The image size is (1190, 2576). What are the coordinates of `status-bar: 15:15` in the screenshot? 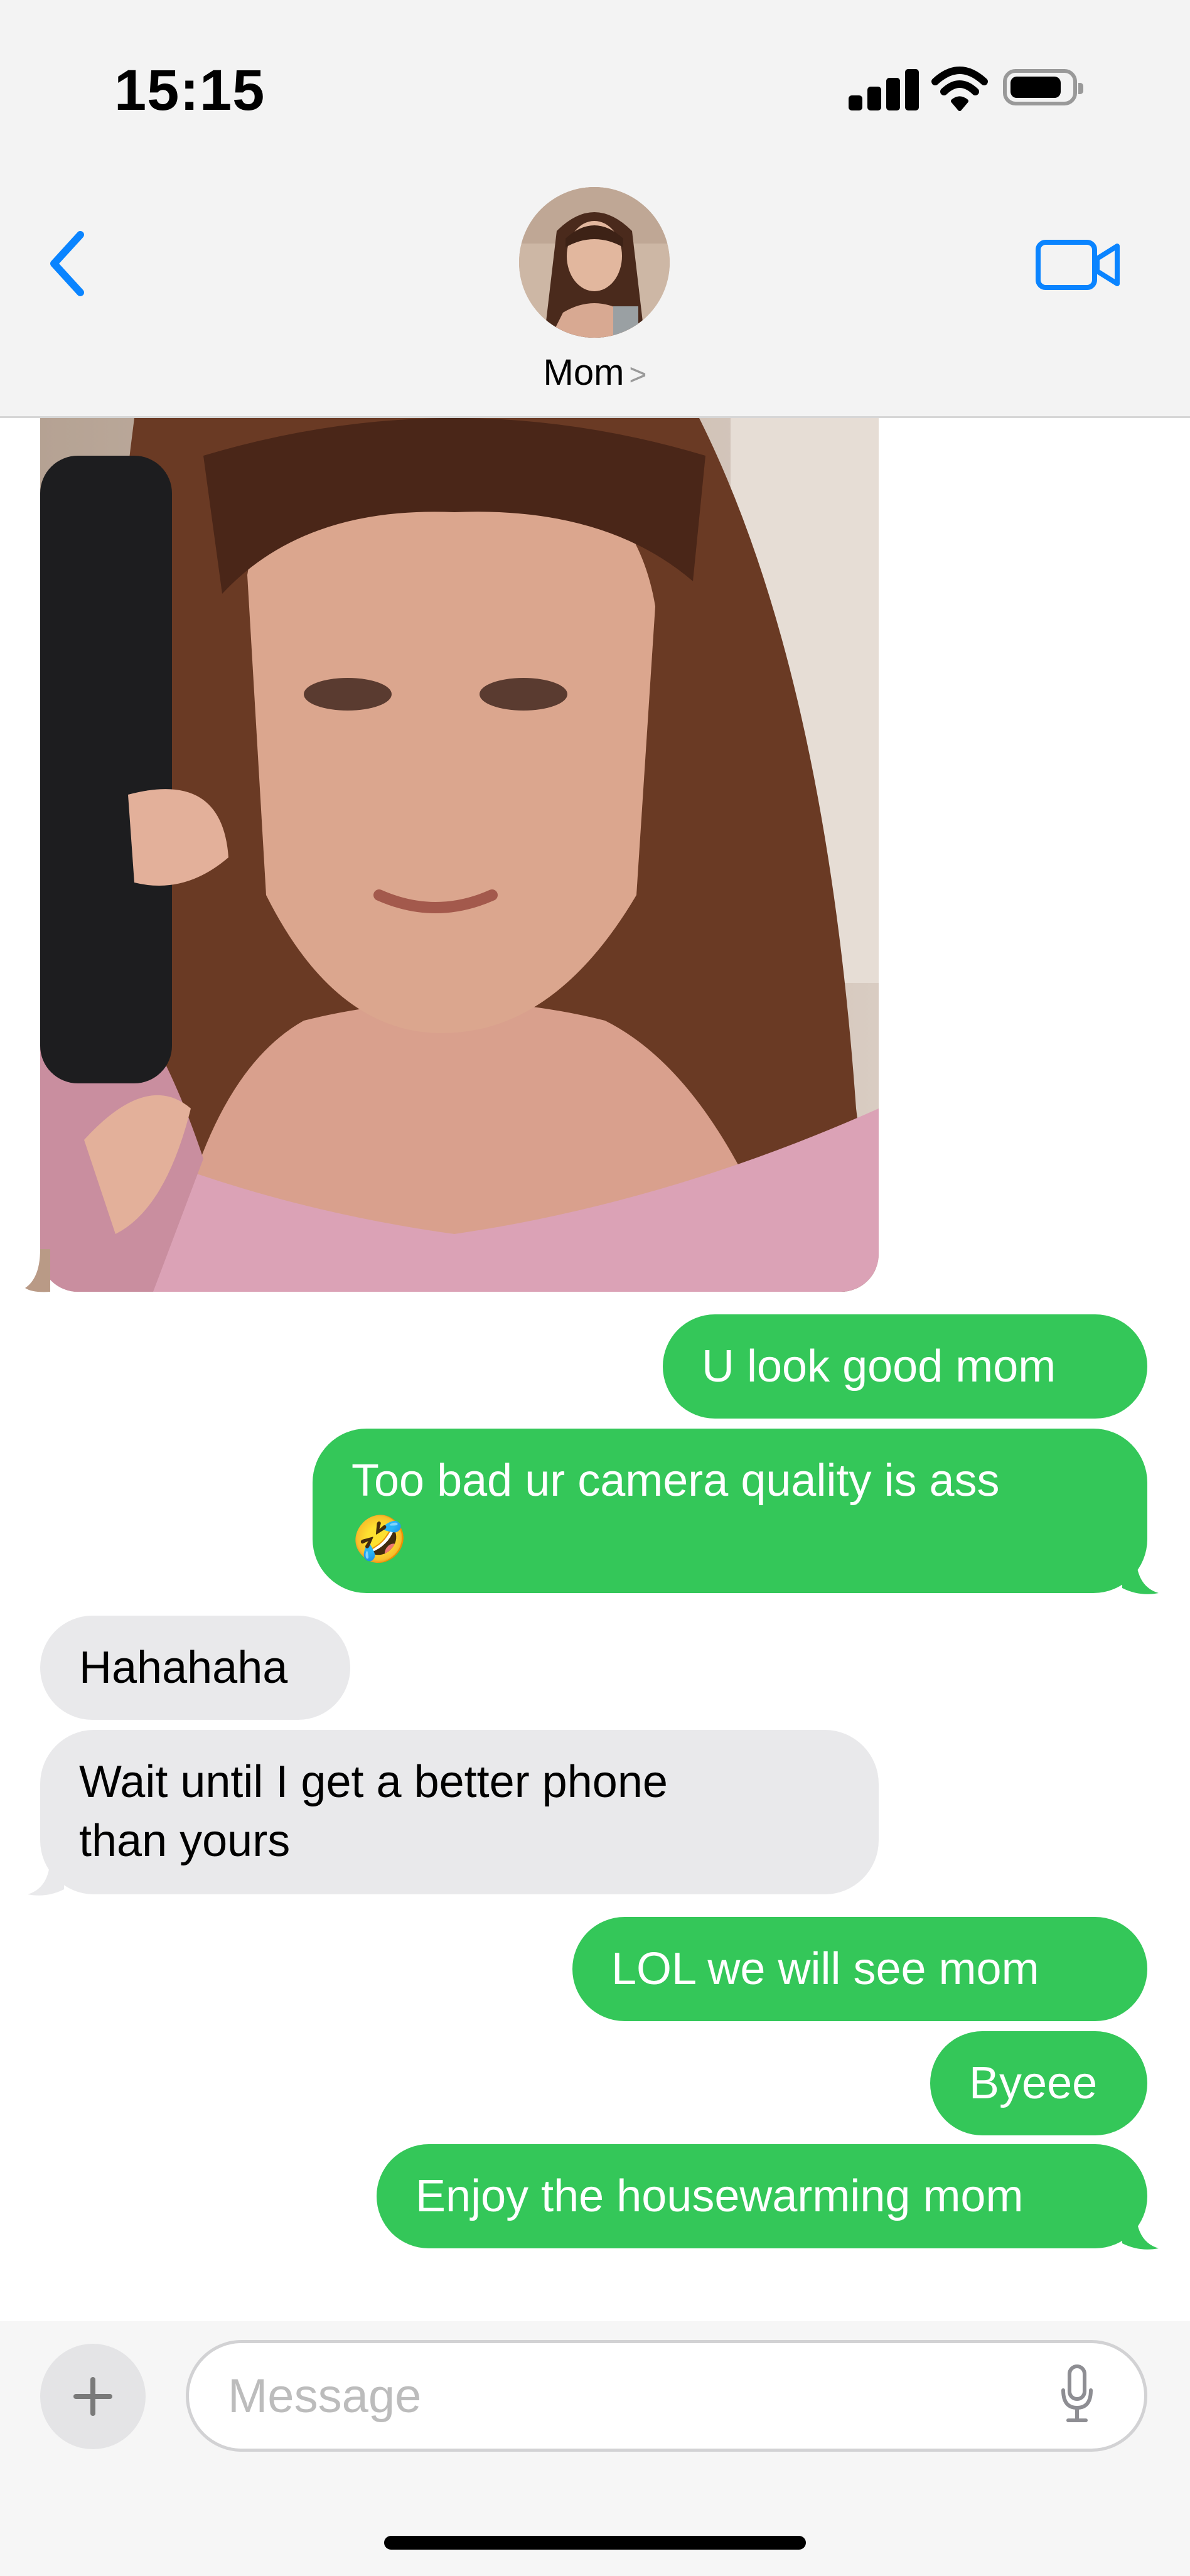 It's located at (595, 78).